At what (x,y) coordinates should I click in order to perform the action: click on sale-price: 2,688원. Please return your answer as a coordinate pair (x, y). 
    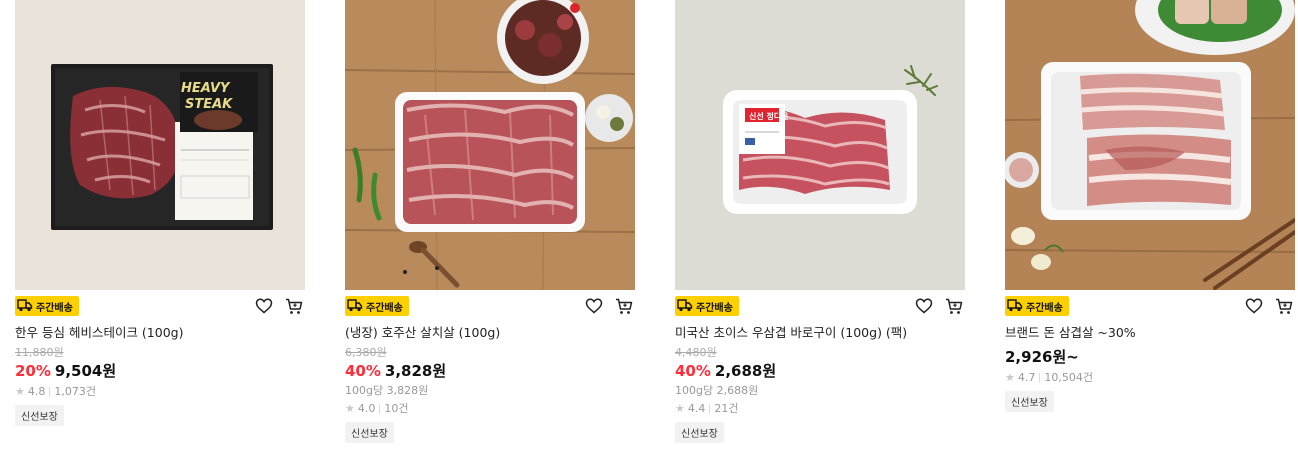
    Looking at the image, I should click on (745, 371).